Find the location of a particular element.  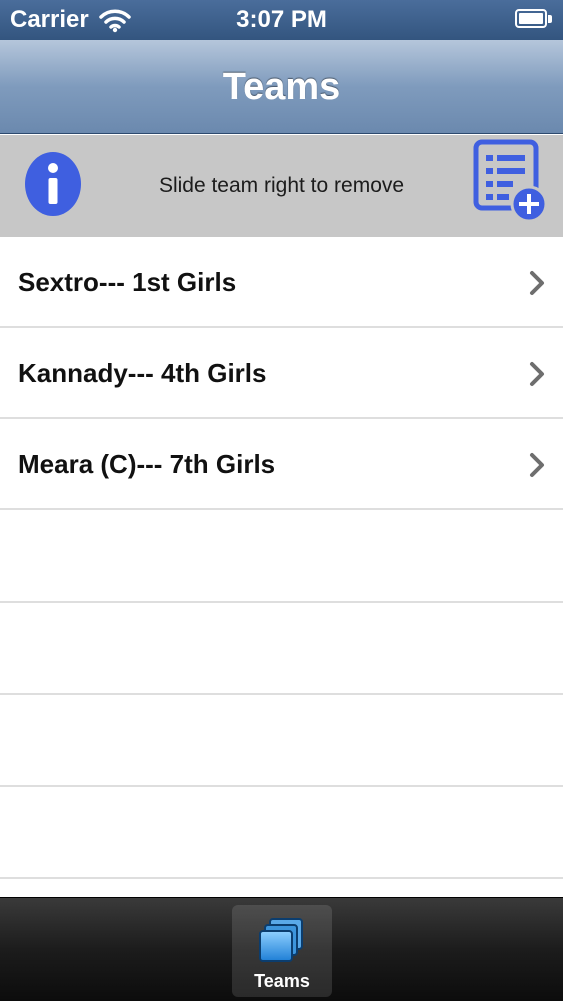

team-row: Sextro--- 1st Girls is located at coordinates (281, 282).